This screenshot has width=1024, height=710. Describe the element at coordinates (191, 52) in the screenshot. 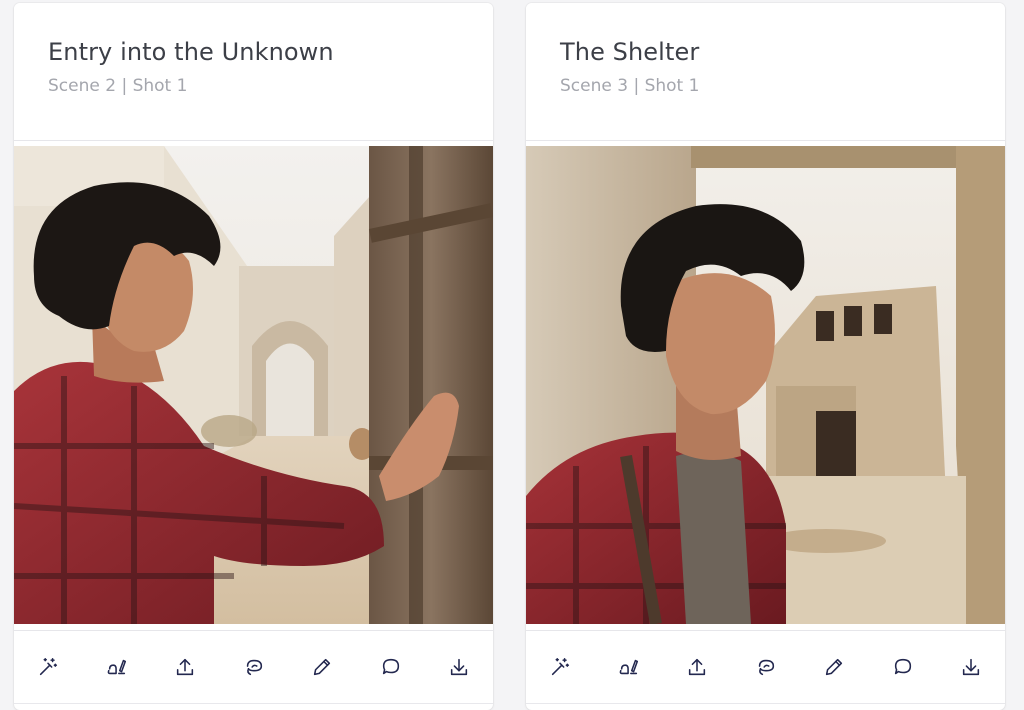

I see `shot-title: Entry into the Unknown` at that location.